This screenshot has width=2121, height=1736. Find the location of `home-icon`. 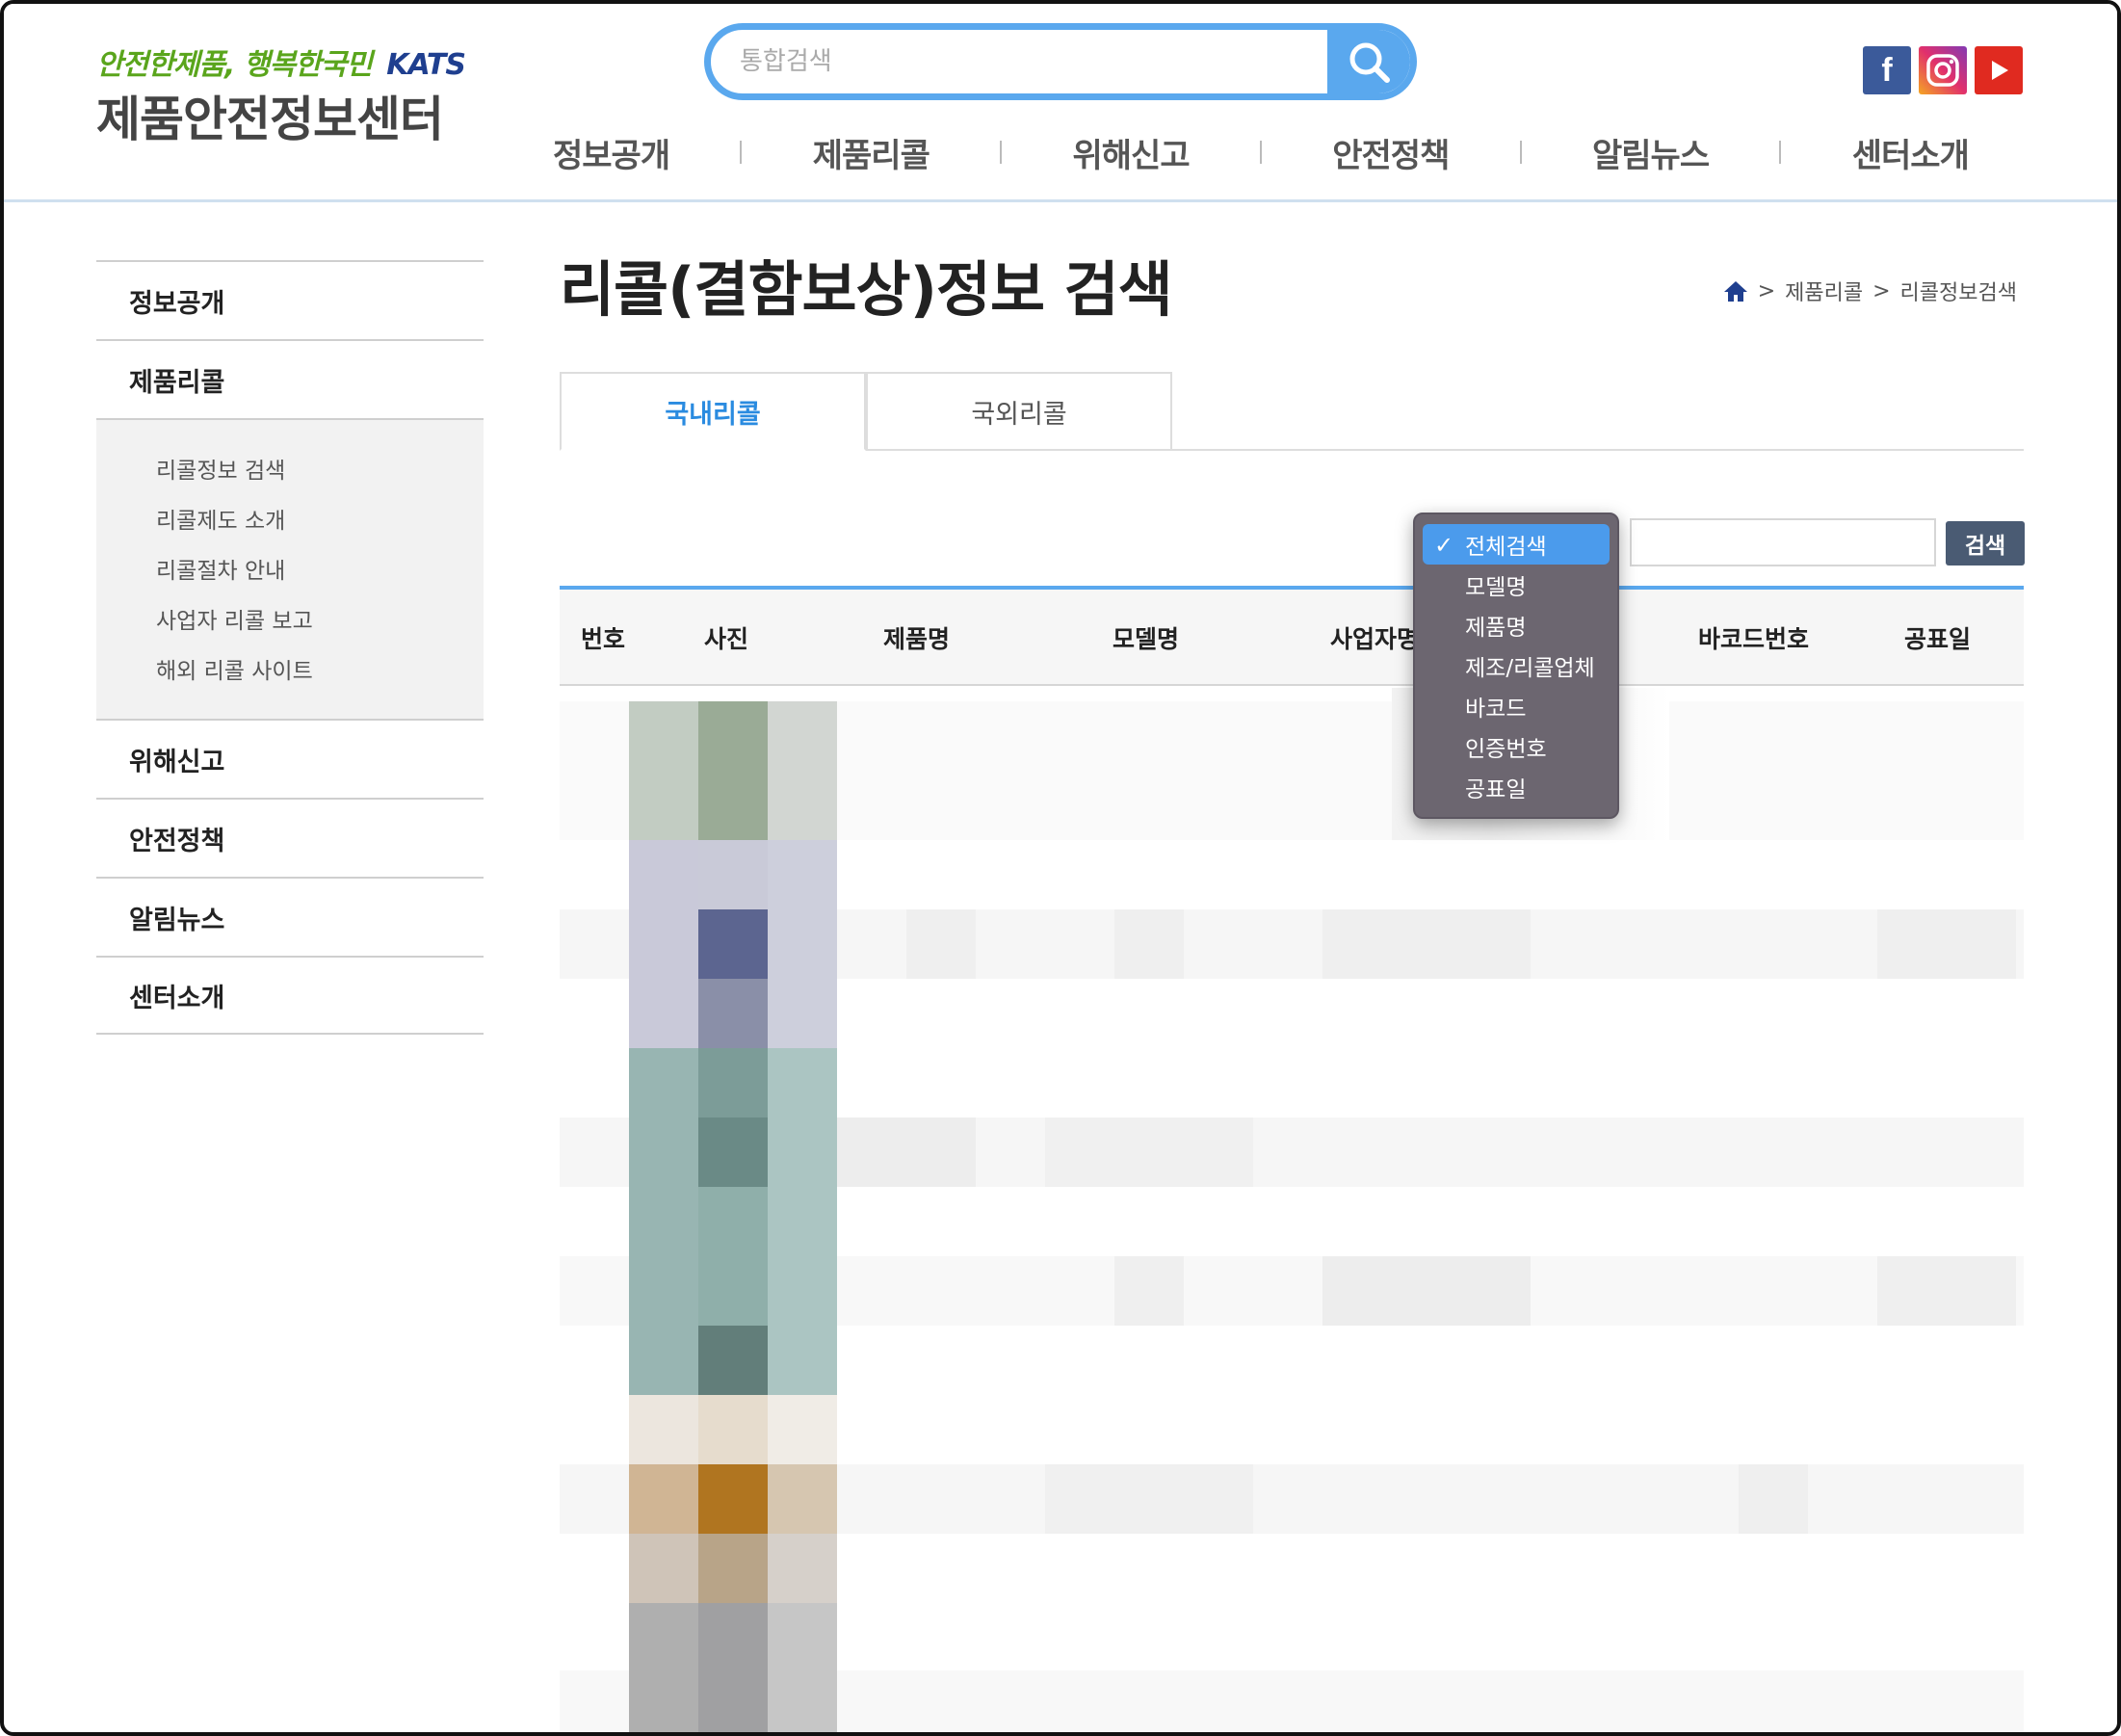

home-icon is located at coordinates (1735, 290).